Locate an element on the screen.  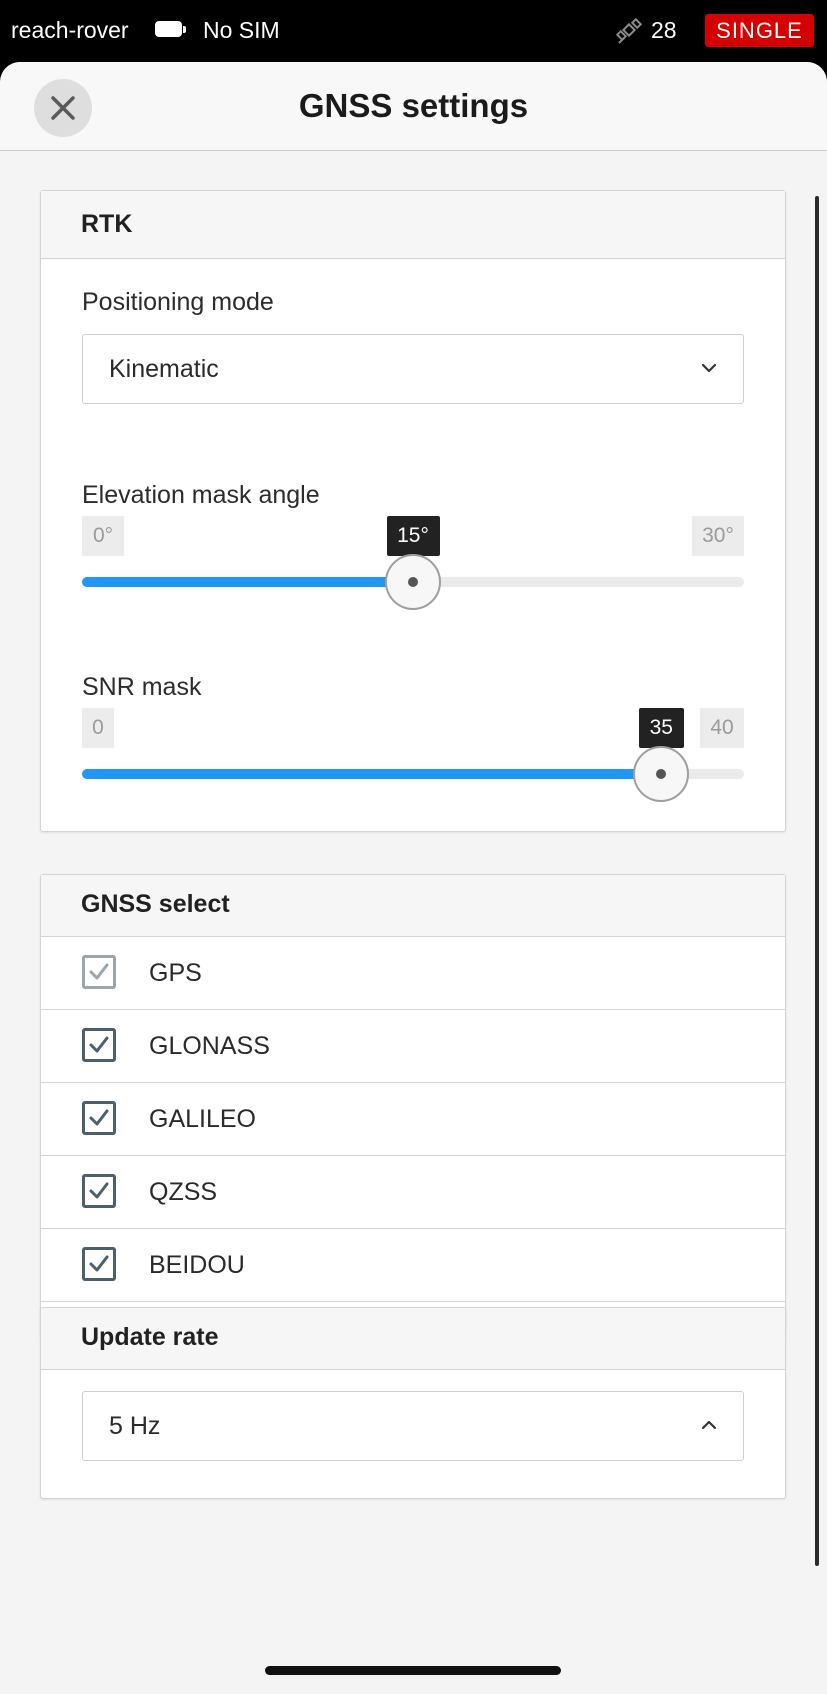
gnss-row-beidou: BEIDOU is located at coordinates (413, 1265).